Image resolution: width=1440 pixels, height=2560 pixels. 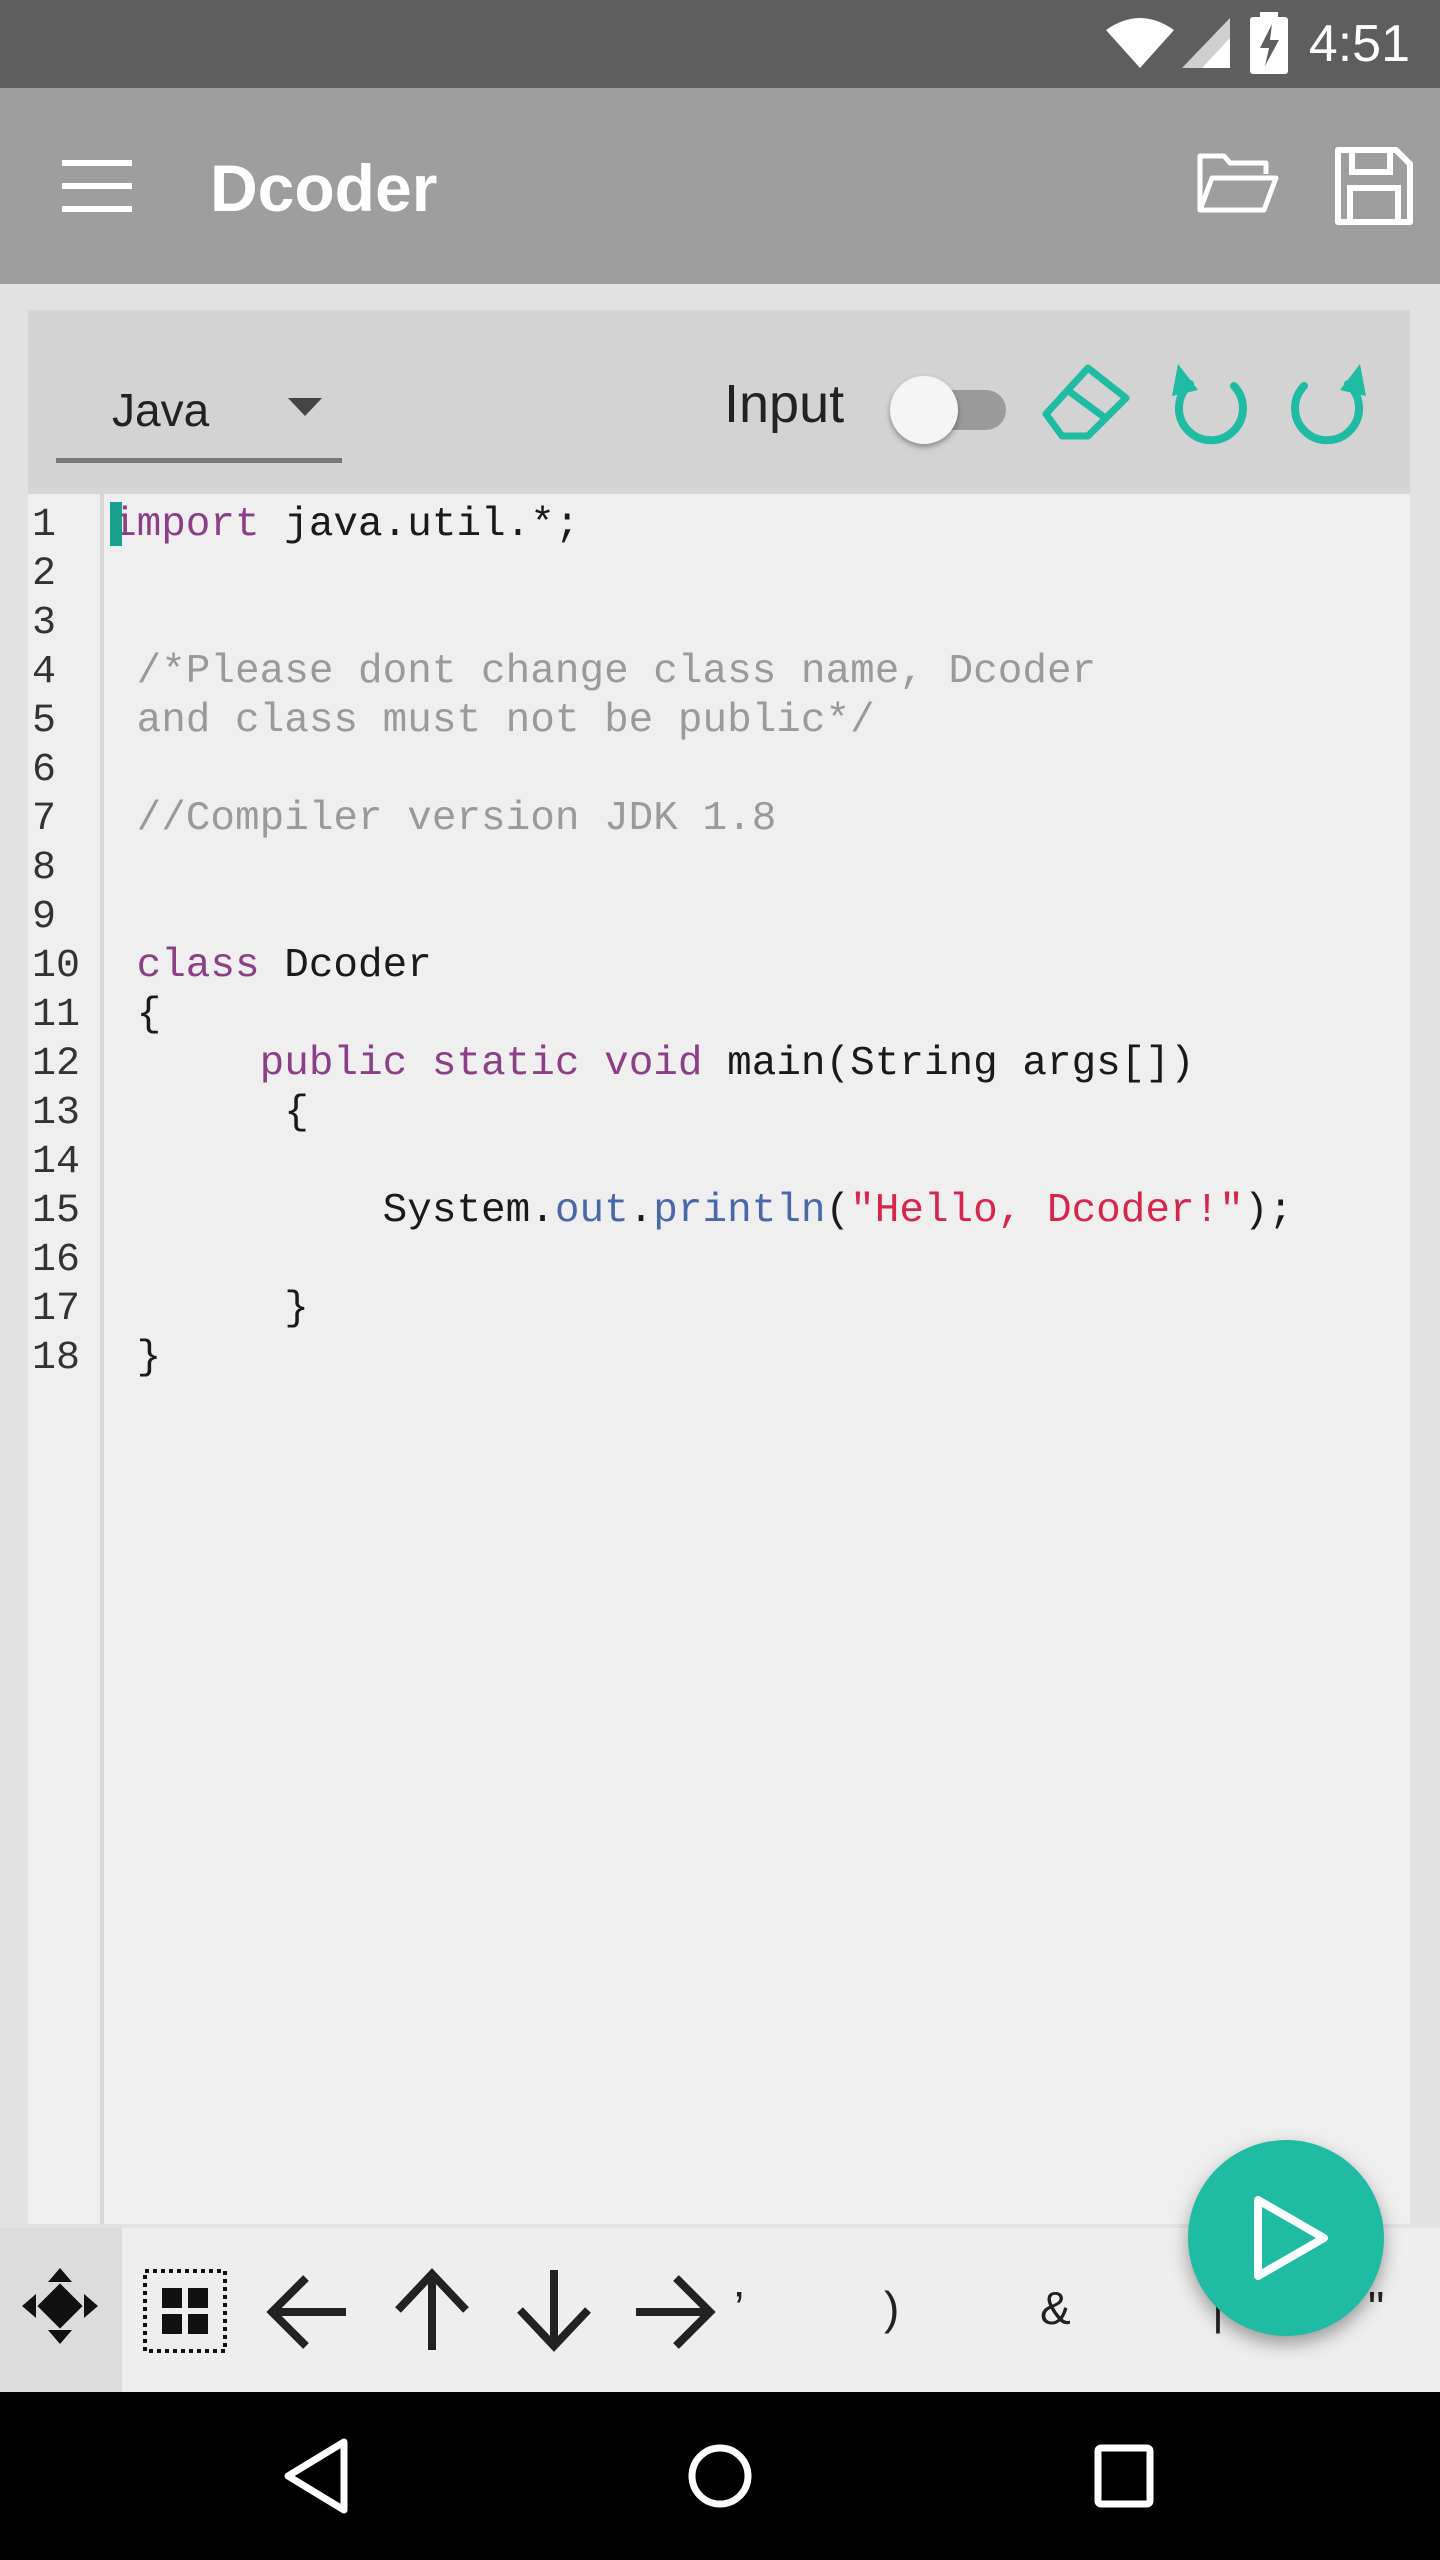 What do you see at coordinates (641, 1211) in the screenshot?
I see `code-token: .` at bounding box center [641, 1211].